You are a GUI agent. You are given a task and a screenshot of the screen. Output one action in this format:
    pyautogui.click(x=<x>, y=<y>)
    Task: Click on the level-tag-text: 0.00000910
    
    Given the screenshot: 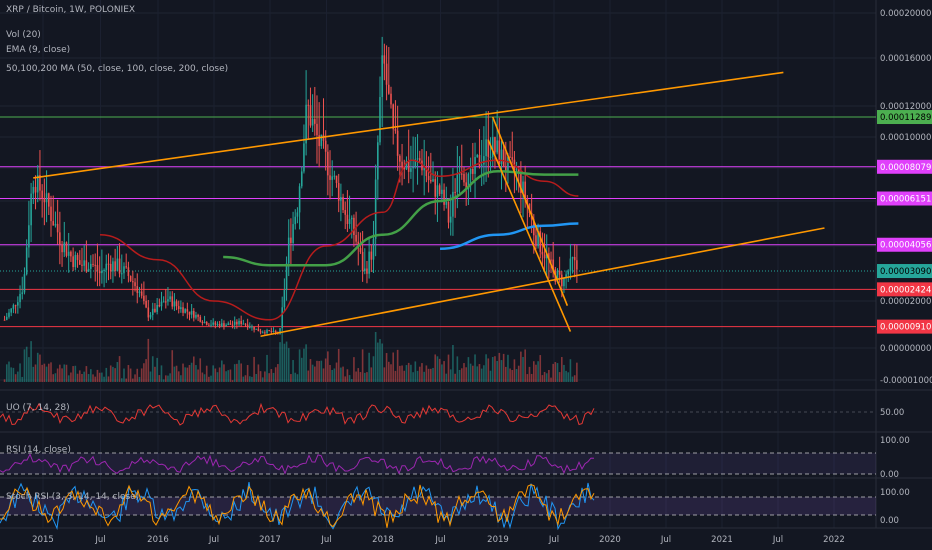 What is the action you would take?
    pyautogui.click(x=905, y=328)
    